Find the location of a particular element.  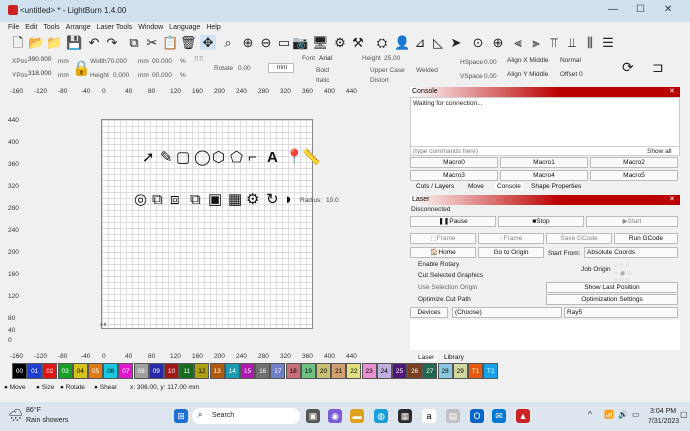

palette-swatch-16: 16 is located at coordinates (263, 371).